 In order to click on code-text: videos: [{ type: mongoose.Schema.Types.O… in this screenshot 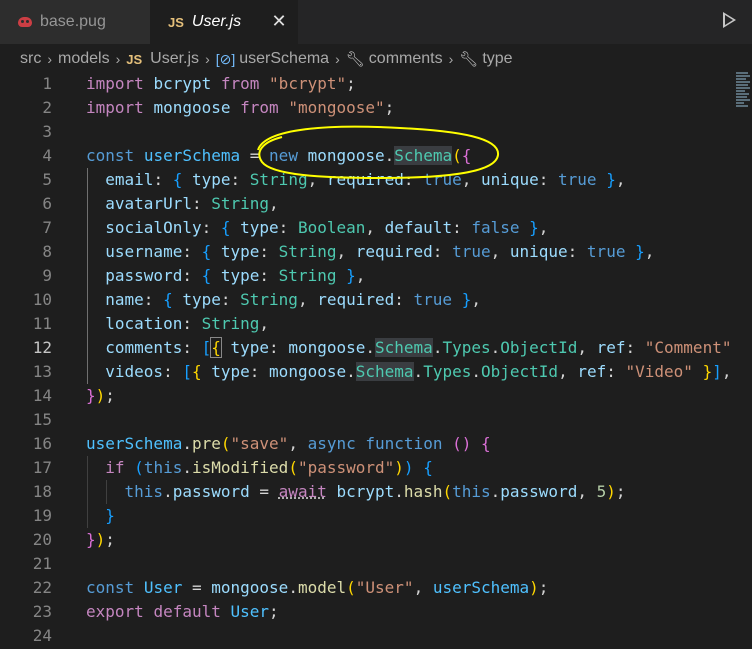, I will do `click(418, 371)`.